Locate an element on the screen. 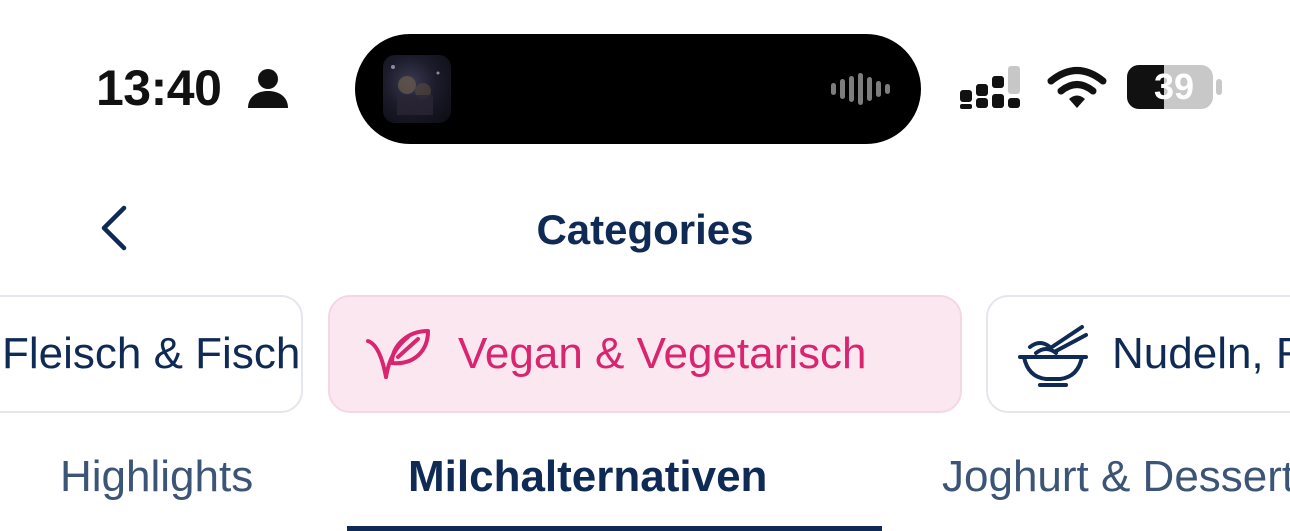 The width and height of the screenshot is (1290, 531). subtab-highlights: Highlights is located at coordinates (156, 477).